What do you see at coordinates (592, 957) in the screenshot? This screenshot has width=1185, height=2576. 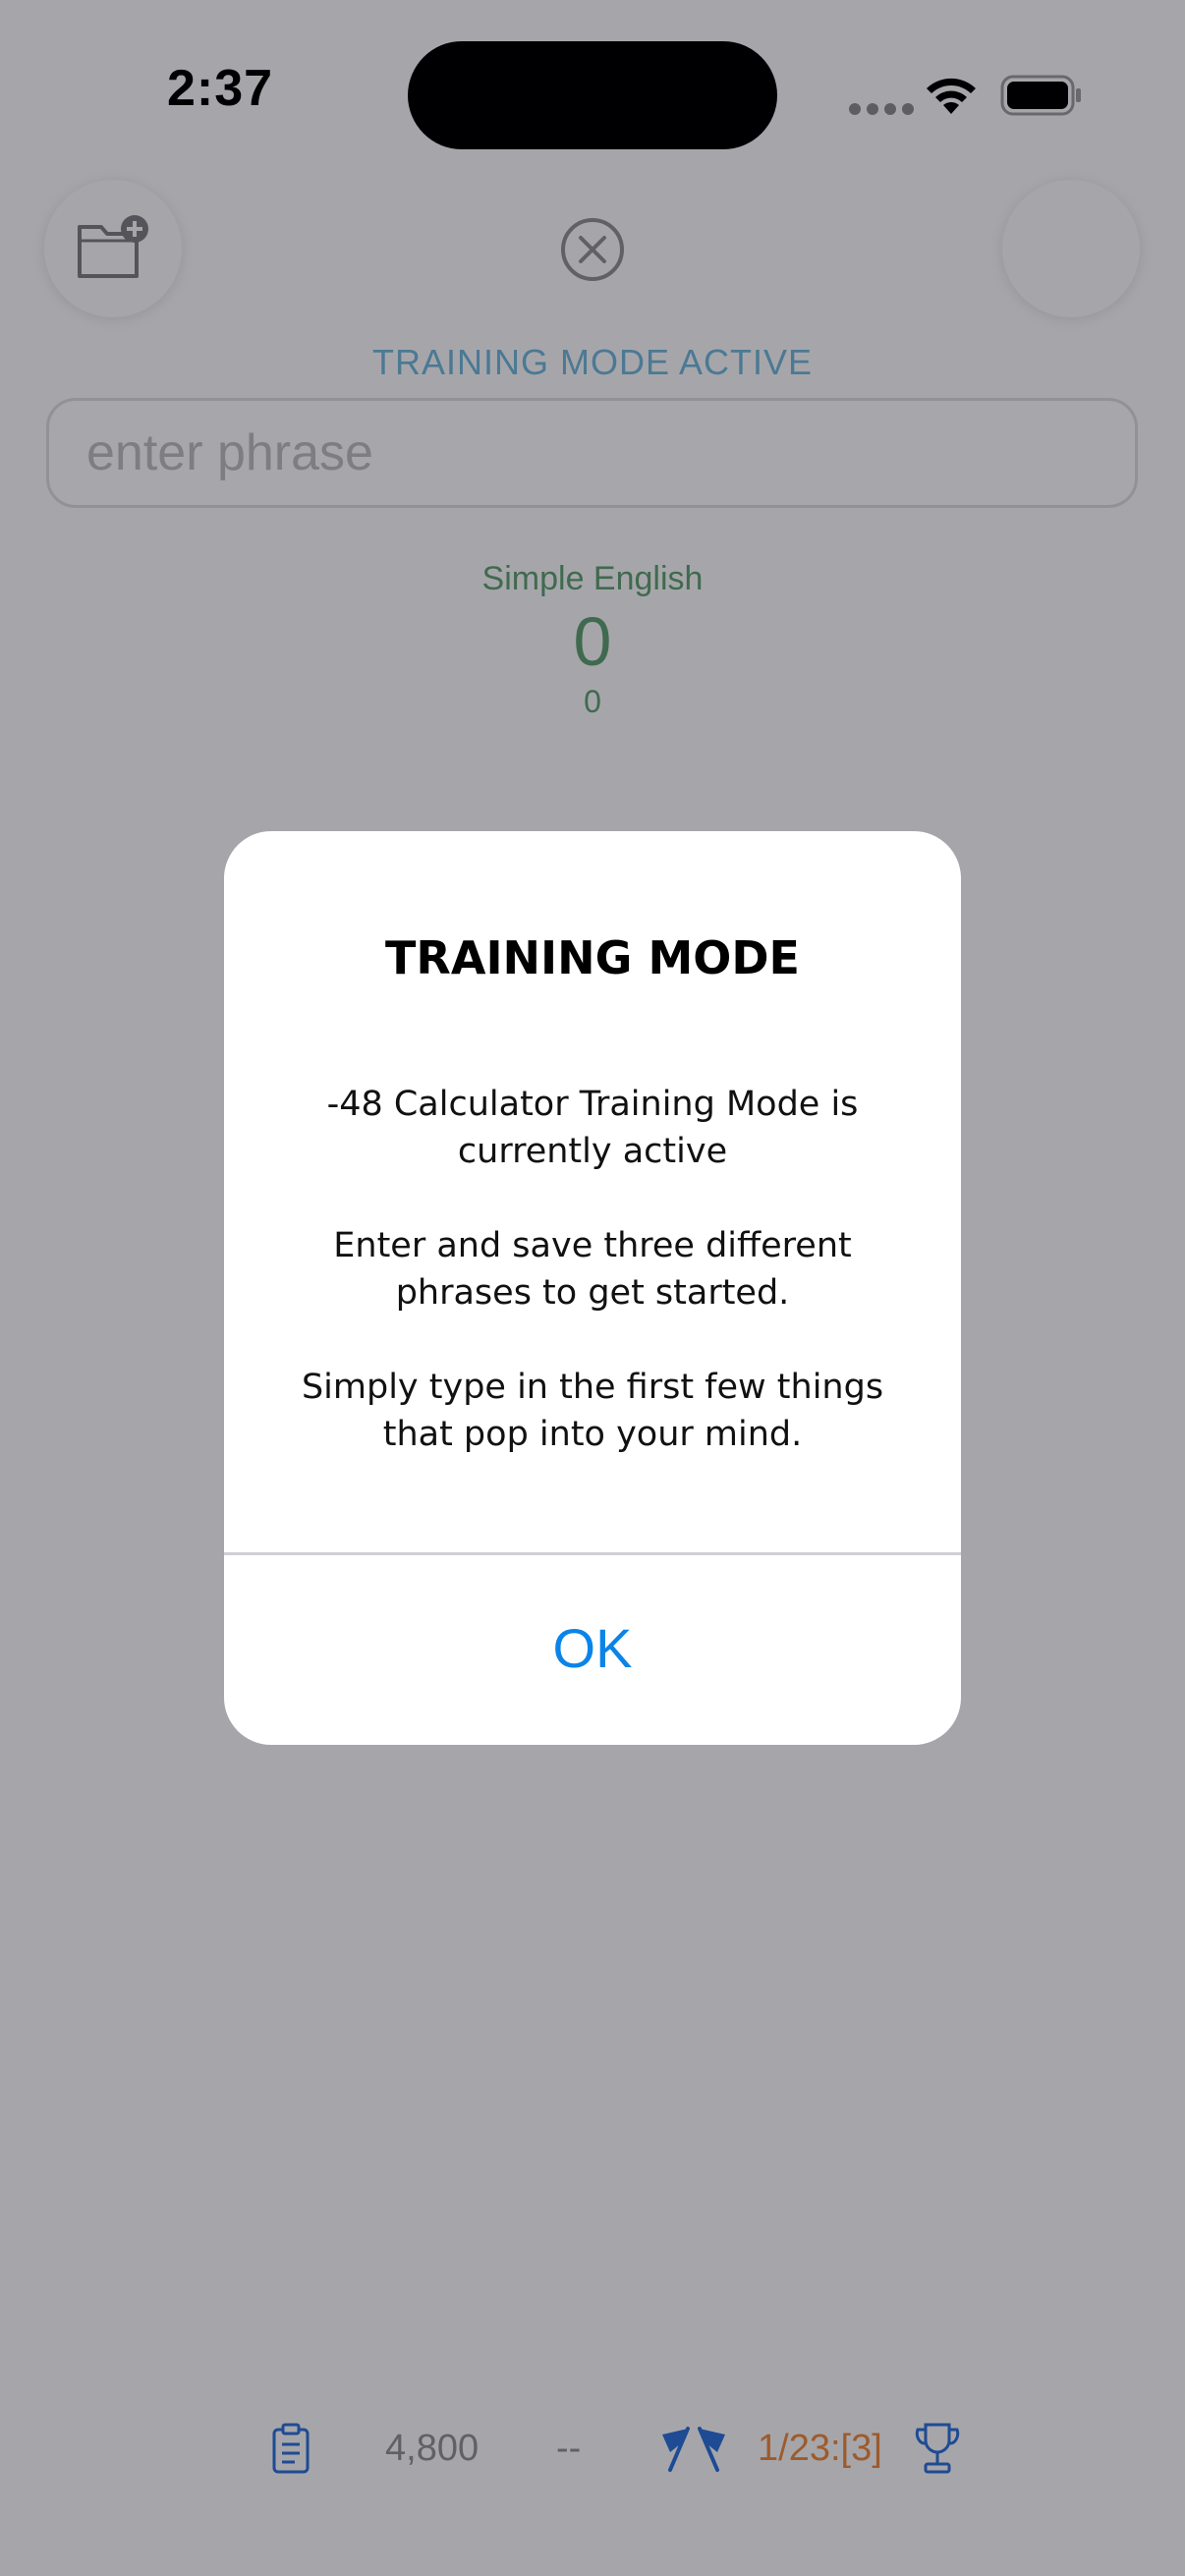 I see `alert-title: TRAINING MODE` at bounding box center [592, 957].